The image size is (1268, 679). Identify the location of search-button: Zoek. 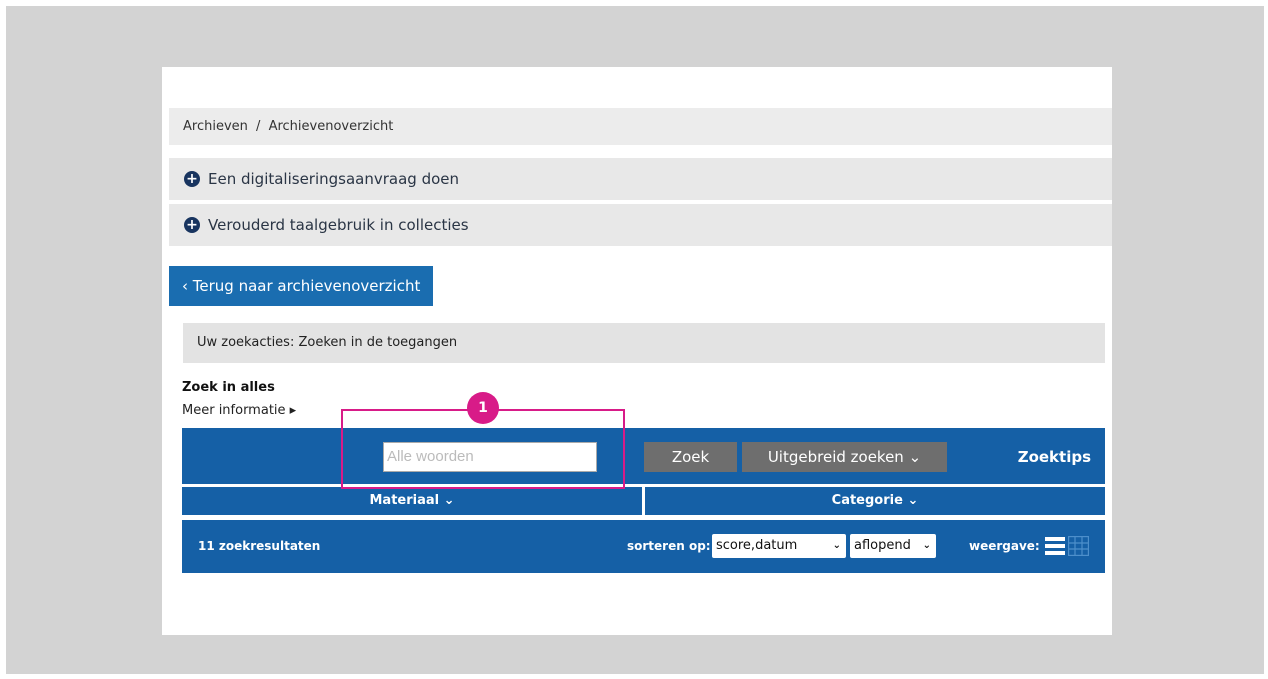
(690, 457).